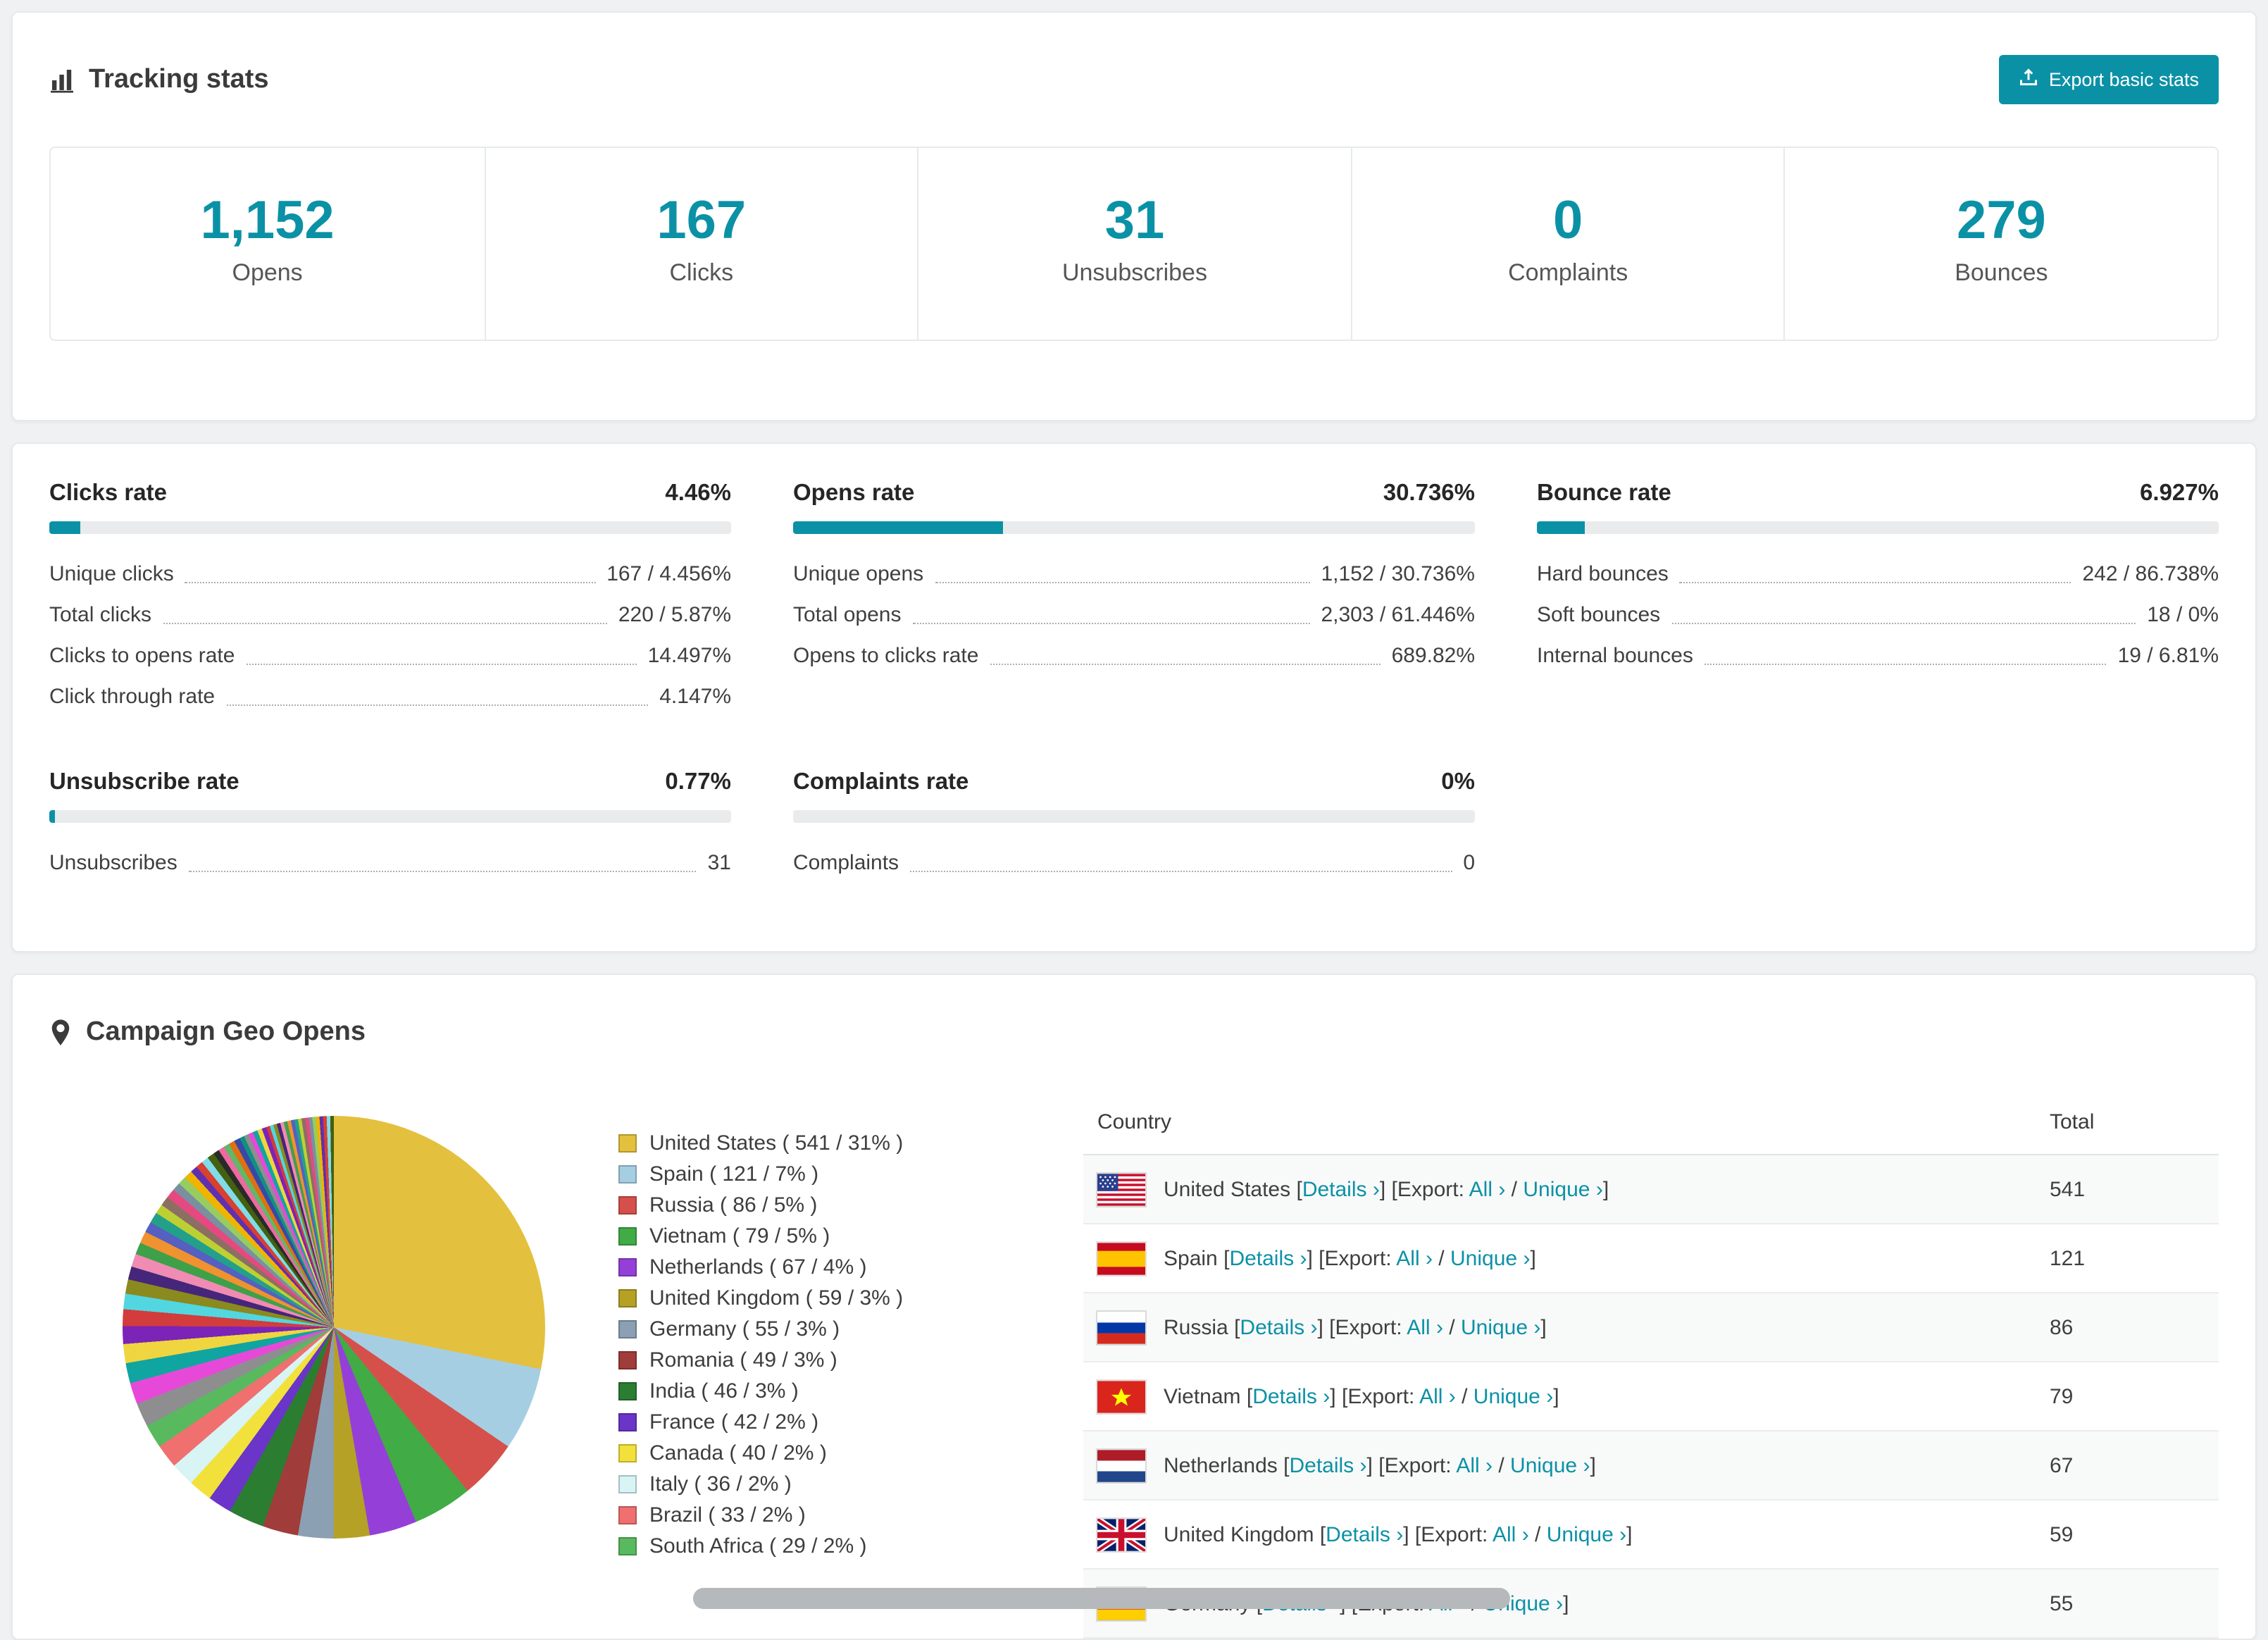  Describe the element at coordinates (745, 1329) in the screenshot. I see `legend-label: Germany ( 55 / 3% )` at that location.